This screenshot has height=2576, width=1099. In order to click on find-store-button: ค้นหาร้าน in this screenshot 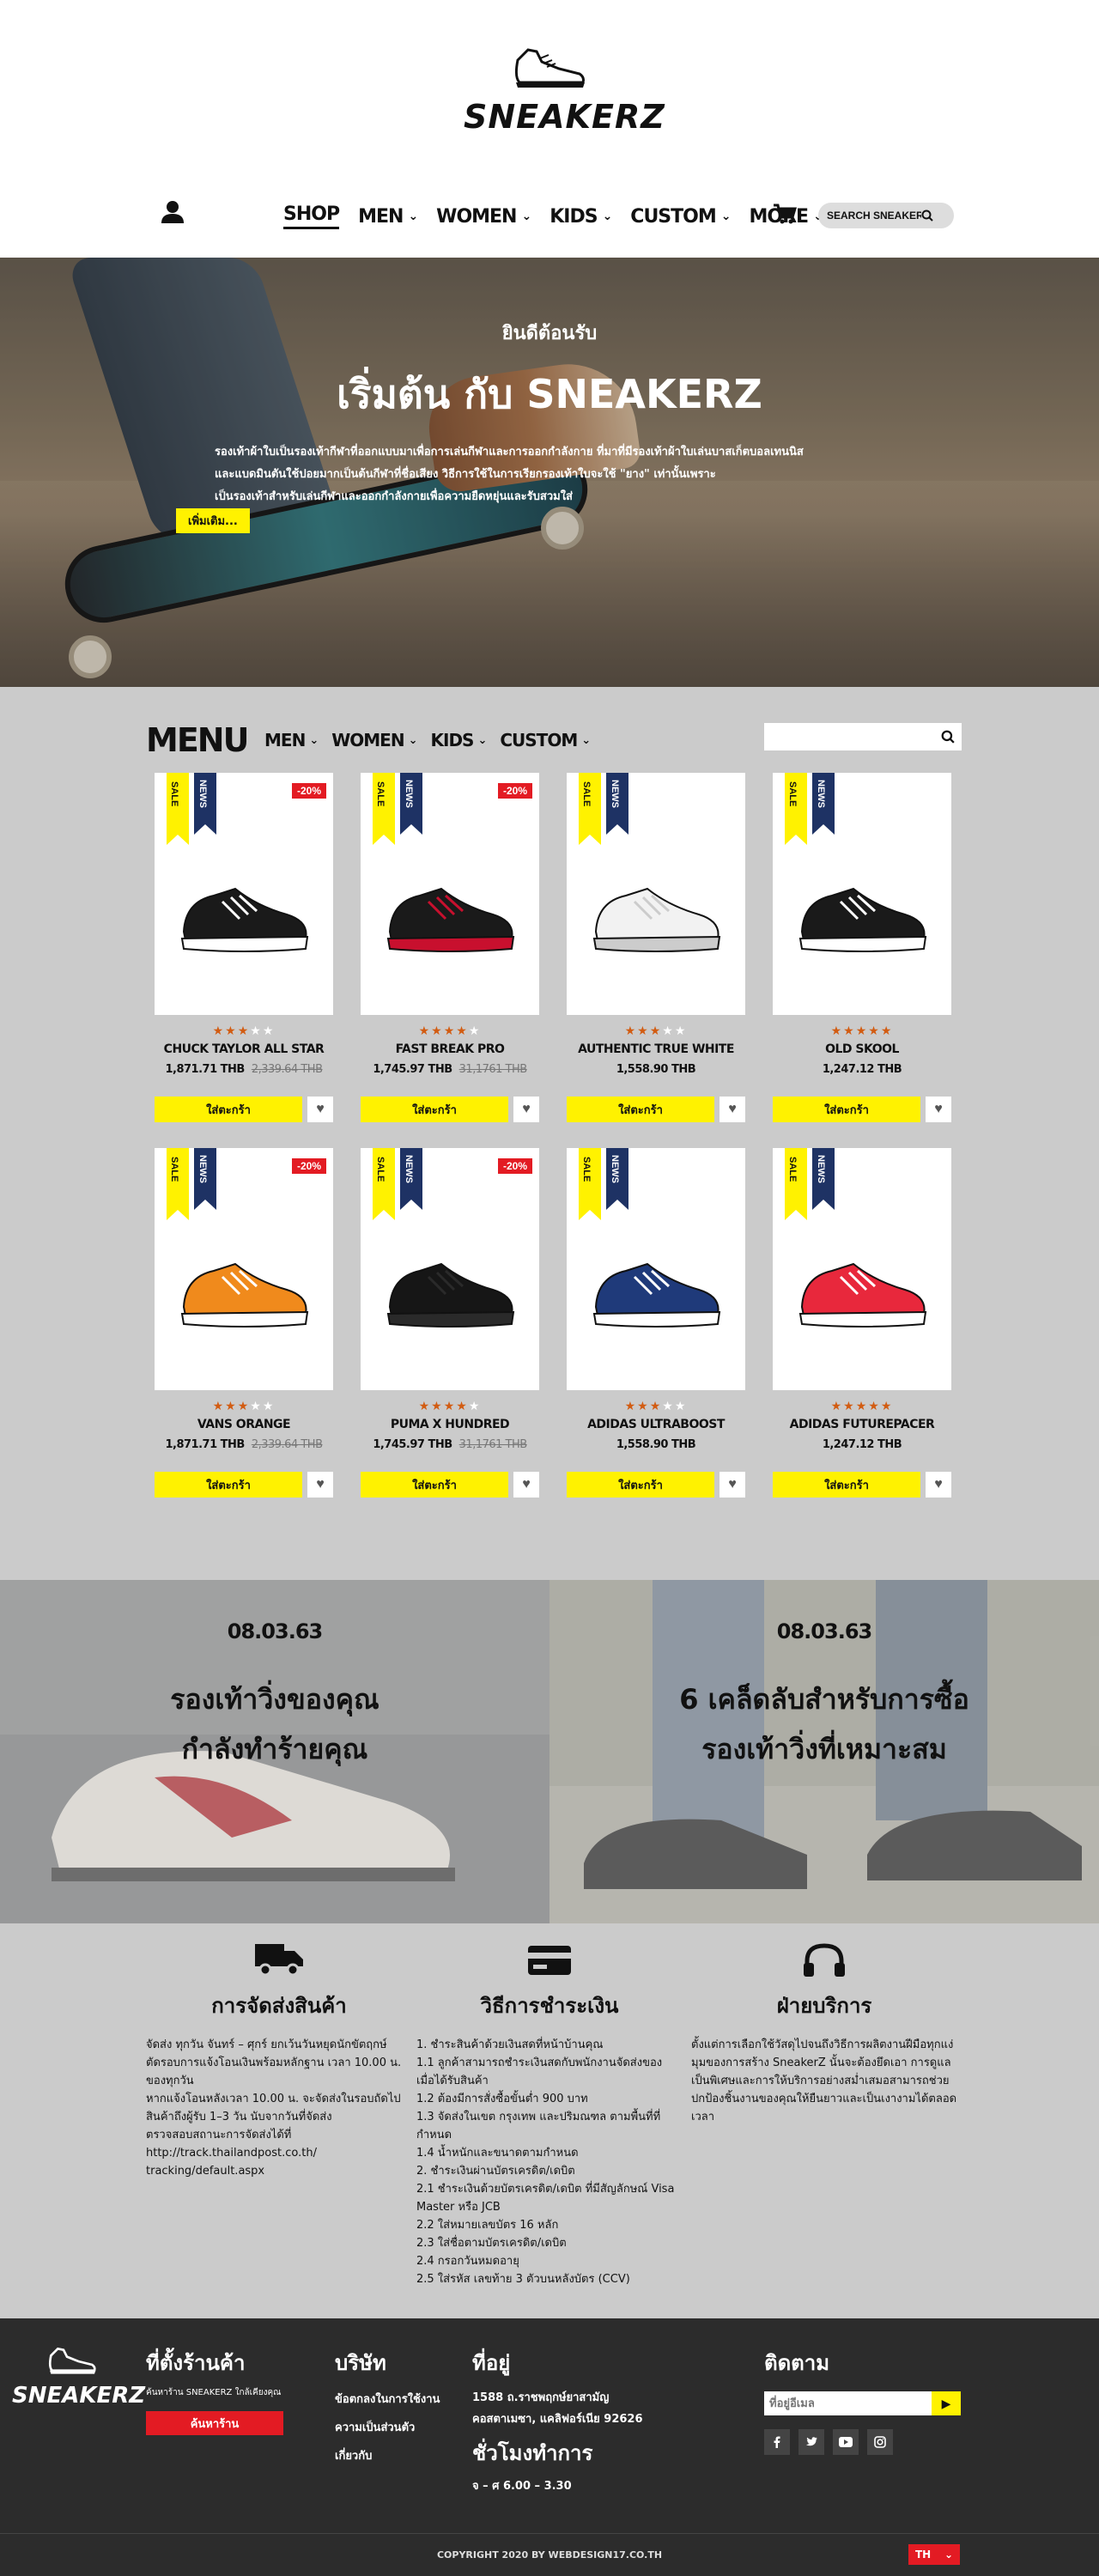, I will do `click(214, 2423)`.